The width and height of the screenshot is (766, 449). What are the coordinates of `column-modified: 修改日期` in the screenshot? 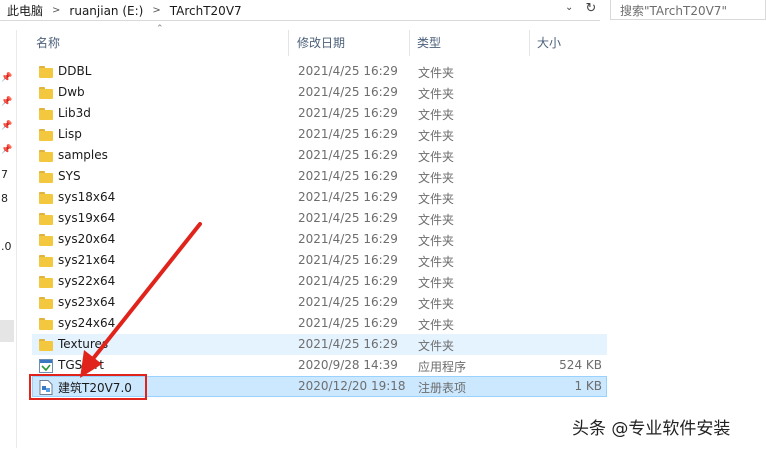 It's located at (321, 42).